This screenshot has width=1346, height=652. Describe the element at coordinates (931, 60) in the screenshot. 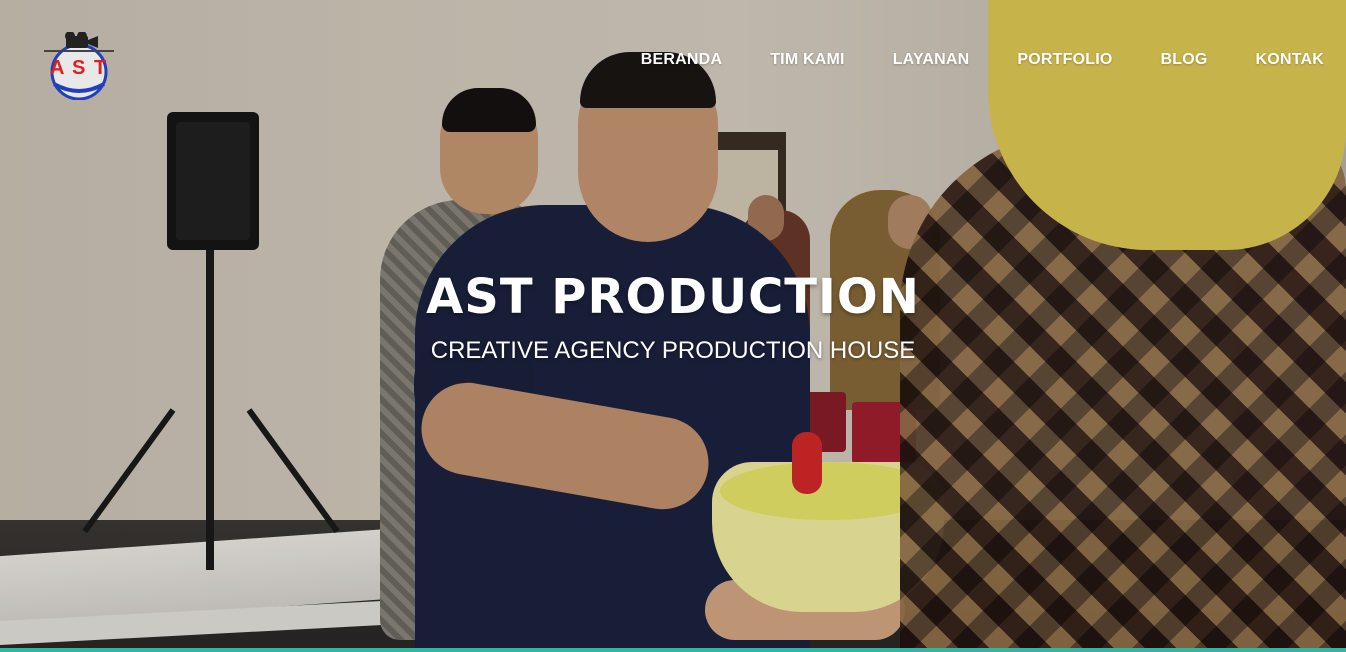

I see `nav-layanan: LAYANAN` at that location.